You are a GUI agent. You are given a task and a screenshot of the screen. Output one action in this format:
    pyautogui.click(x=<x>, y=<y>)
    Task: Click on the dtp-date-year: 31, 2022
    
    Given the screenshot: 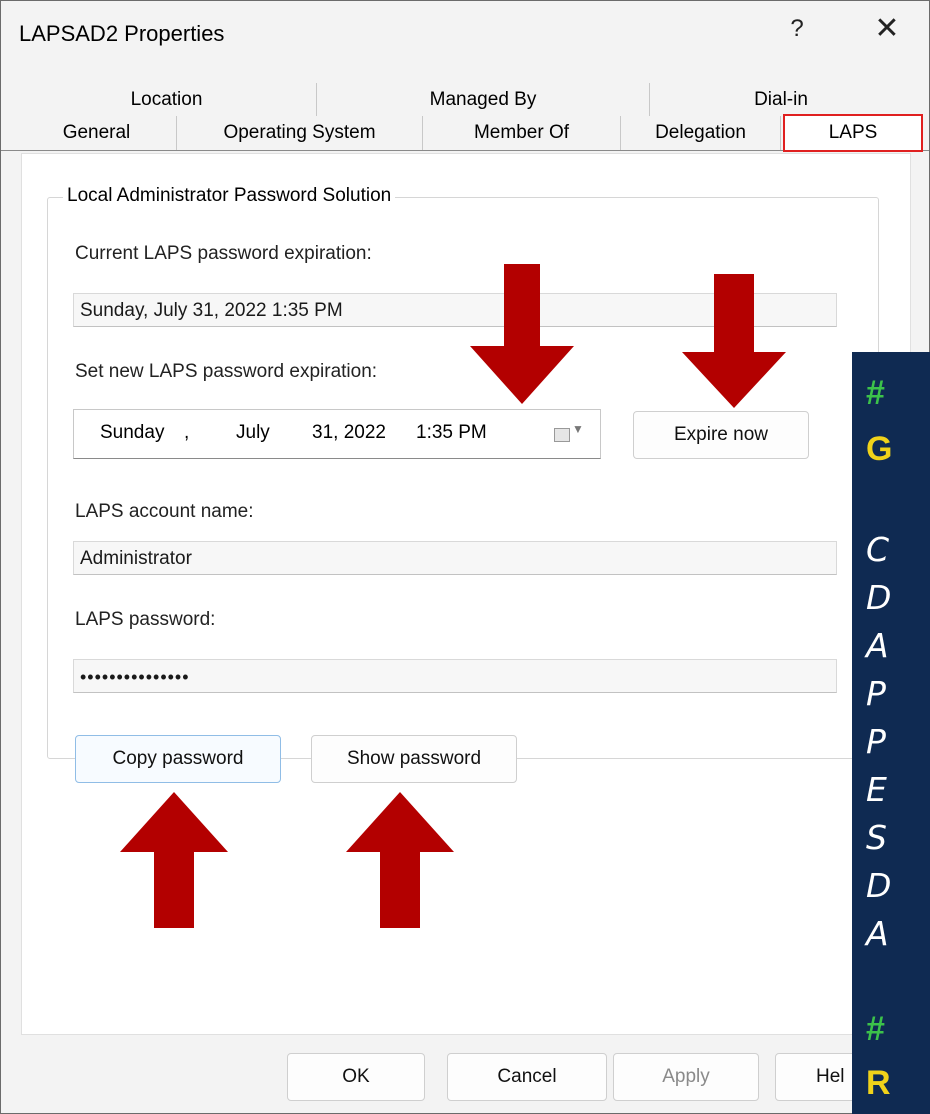 What is the action you would take?
    pyautogui.click(x=349, y=433)
    